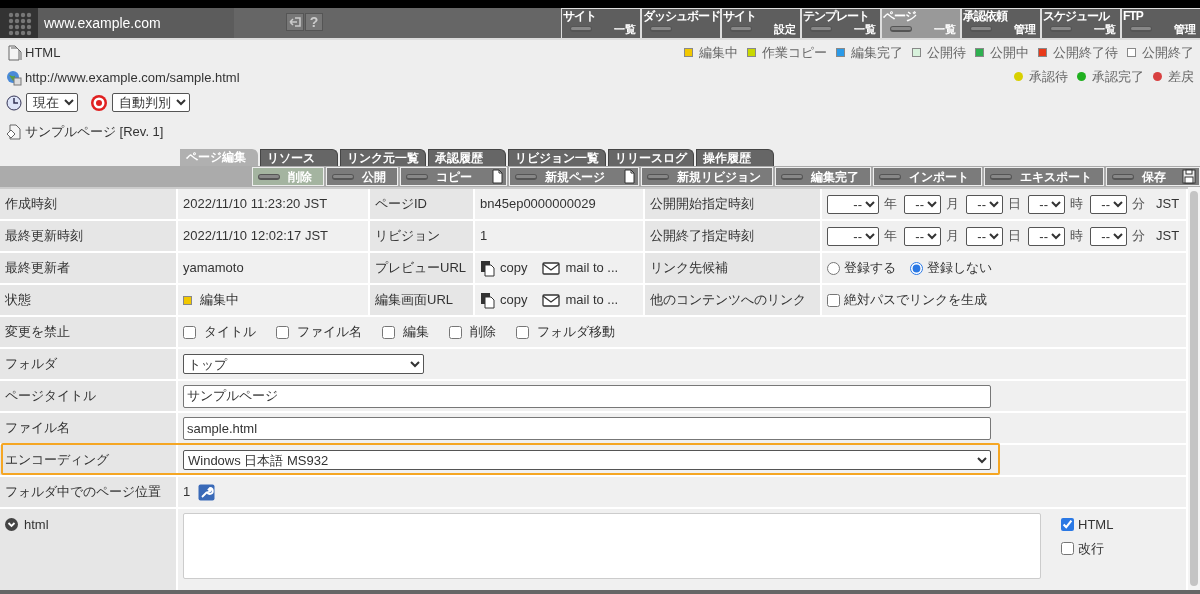 The image size is (1200, 594). I want to click on legend-label: 公開待, so click(946, 53).